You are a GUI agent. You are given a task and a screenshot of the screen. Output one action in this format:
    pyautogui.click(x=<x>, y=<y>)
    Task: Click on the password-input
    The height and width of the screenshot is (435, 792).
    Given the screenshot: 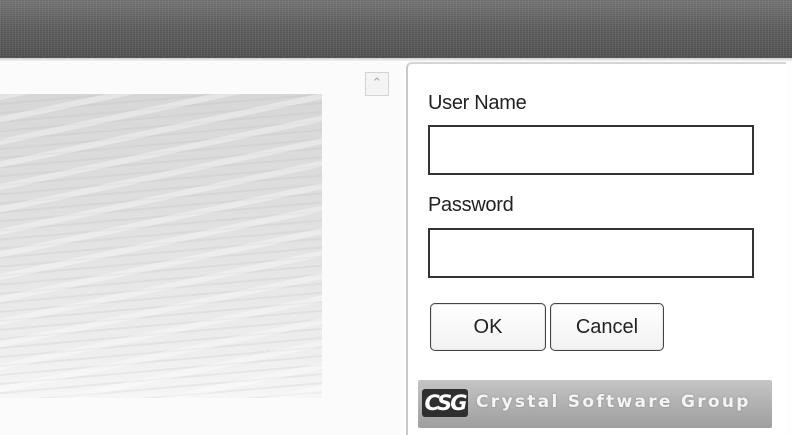 What is the action you would take?
    pyautogui.click(x=591, y=253)
    